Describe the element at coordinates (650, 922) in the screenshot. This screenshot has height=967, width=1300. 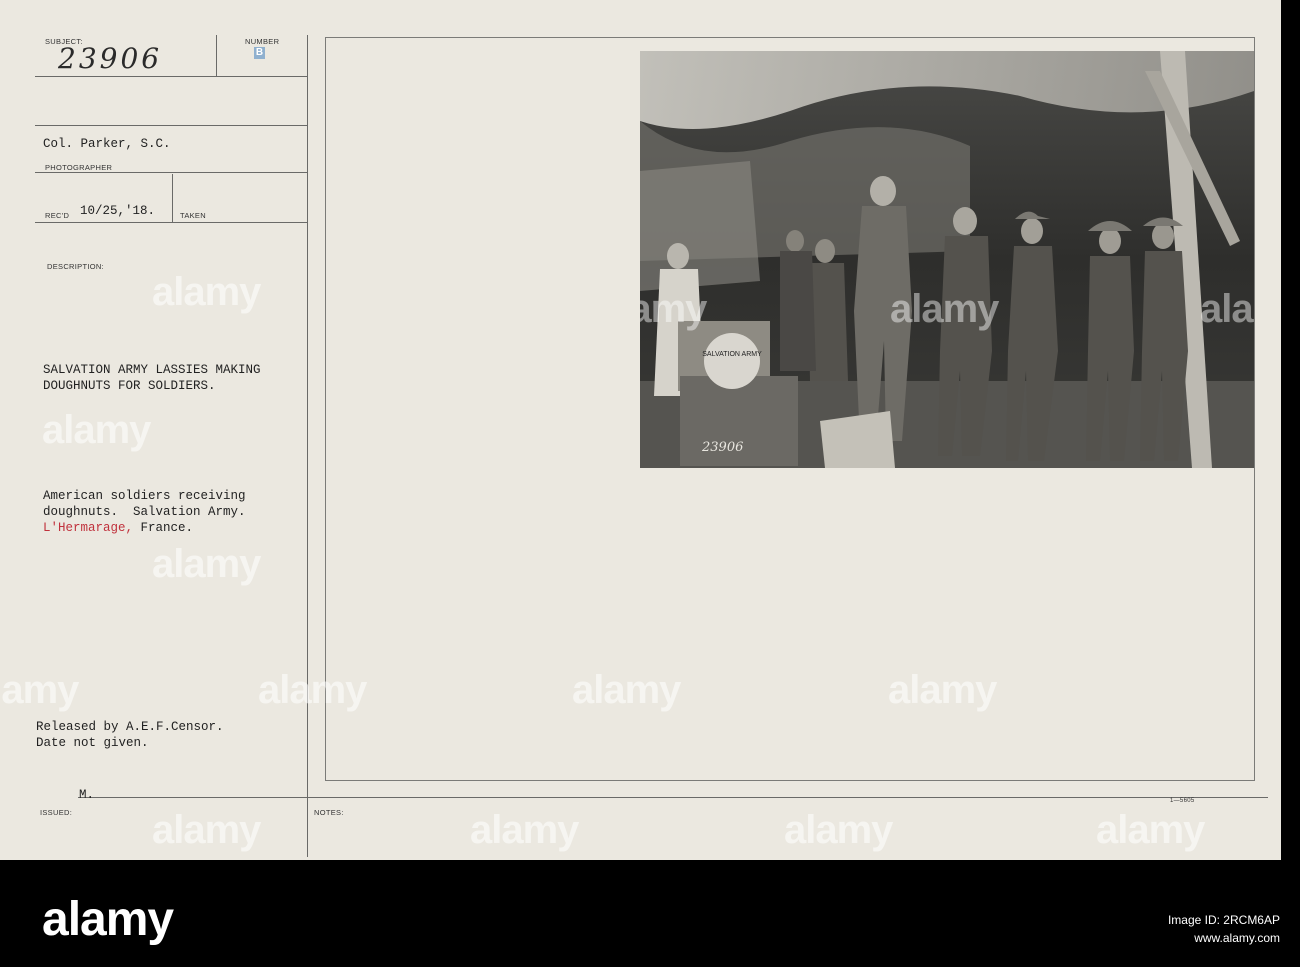
I see `footer-bar` at that location.